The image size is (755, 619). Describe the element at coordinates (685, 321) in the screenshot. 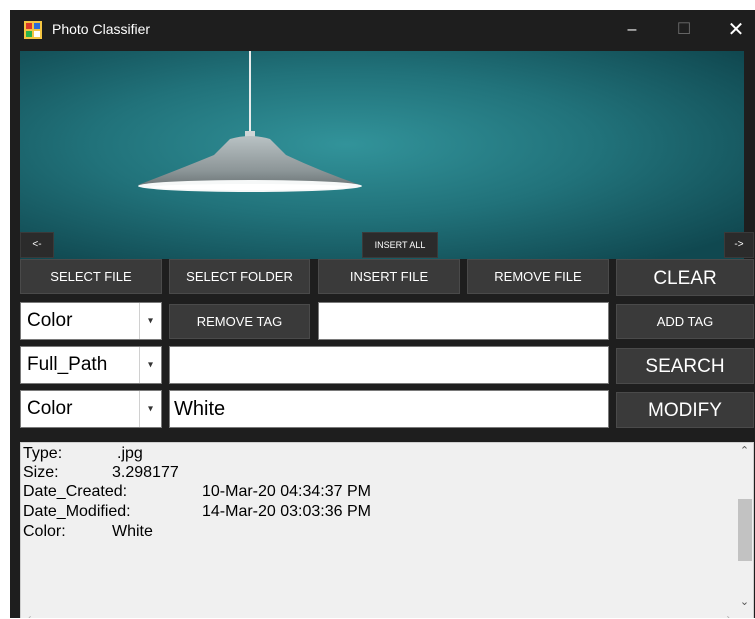

I see `add-tag-button: ADD TAG` at that location.